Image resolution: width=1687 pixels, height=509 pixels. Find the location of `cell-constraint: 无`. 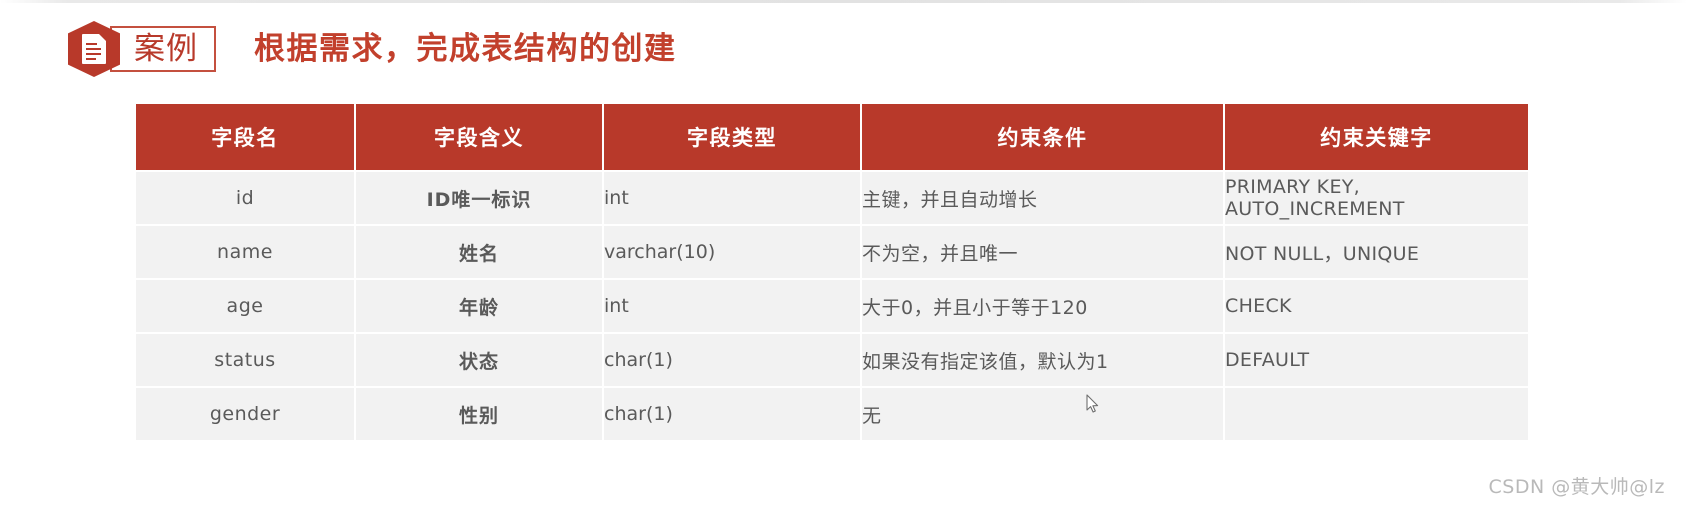

cell-constraint: 无 is located at coordinates (1042, 414).